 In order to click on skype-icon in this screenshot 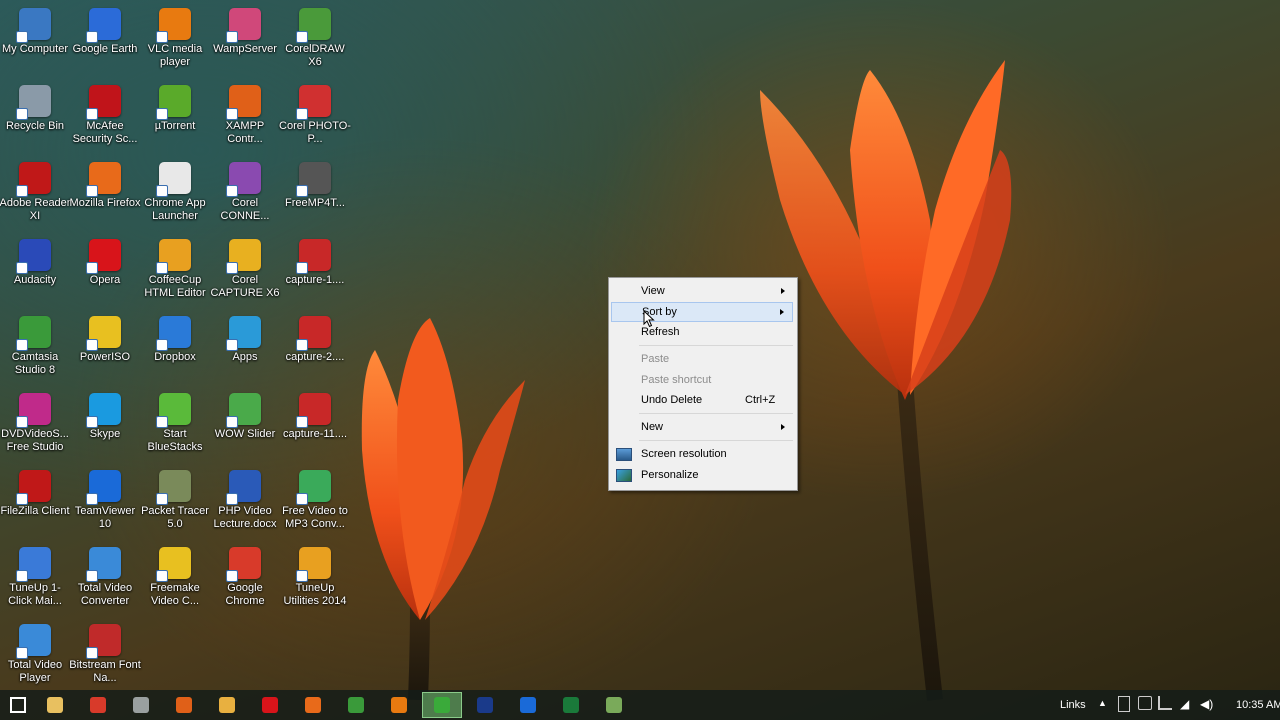, I will do `click(103, 410)`.